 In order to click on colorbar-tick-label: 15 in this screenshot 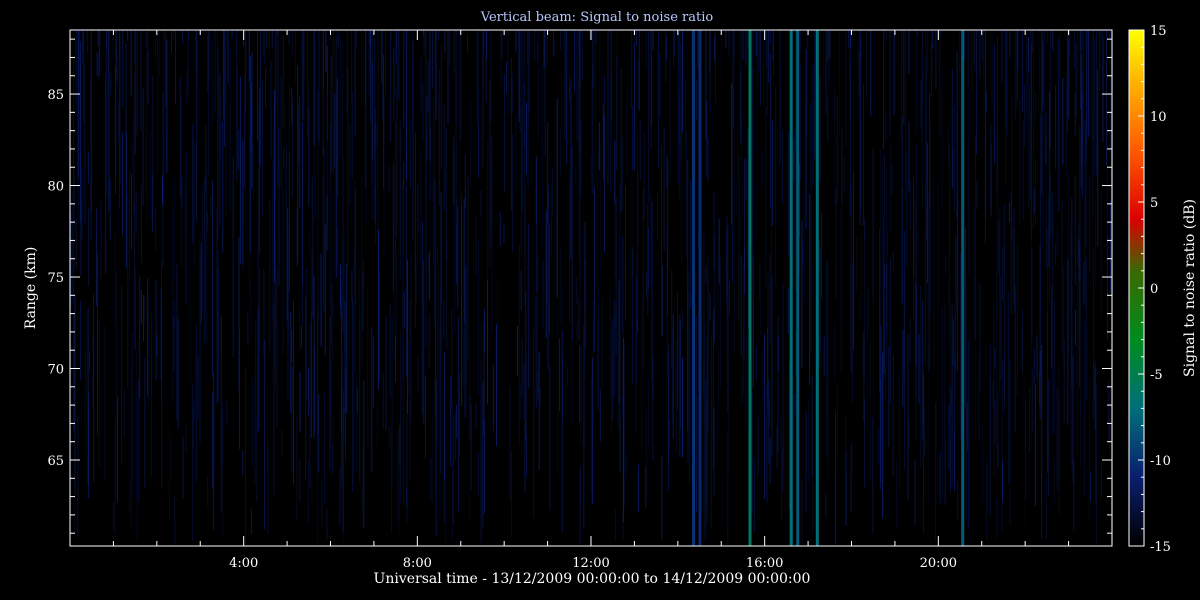, I will do `click(1158, 31)`.